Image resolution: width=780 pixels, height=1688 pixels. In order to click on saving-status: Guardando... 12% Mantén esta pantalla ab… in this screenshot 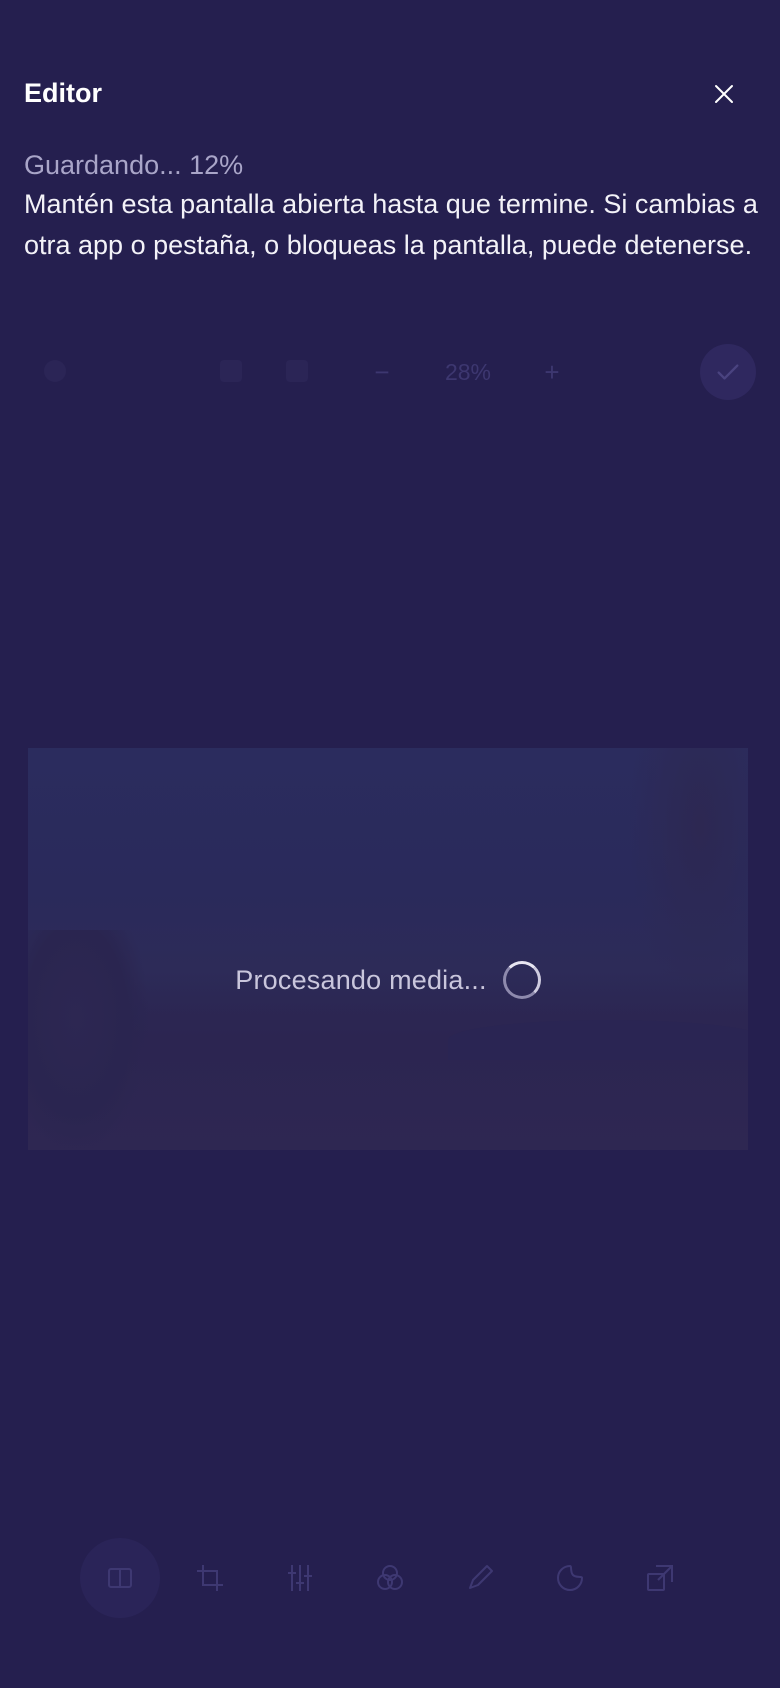, I will do `click(394, 206)`.